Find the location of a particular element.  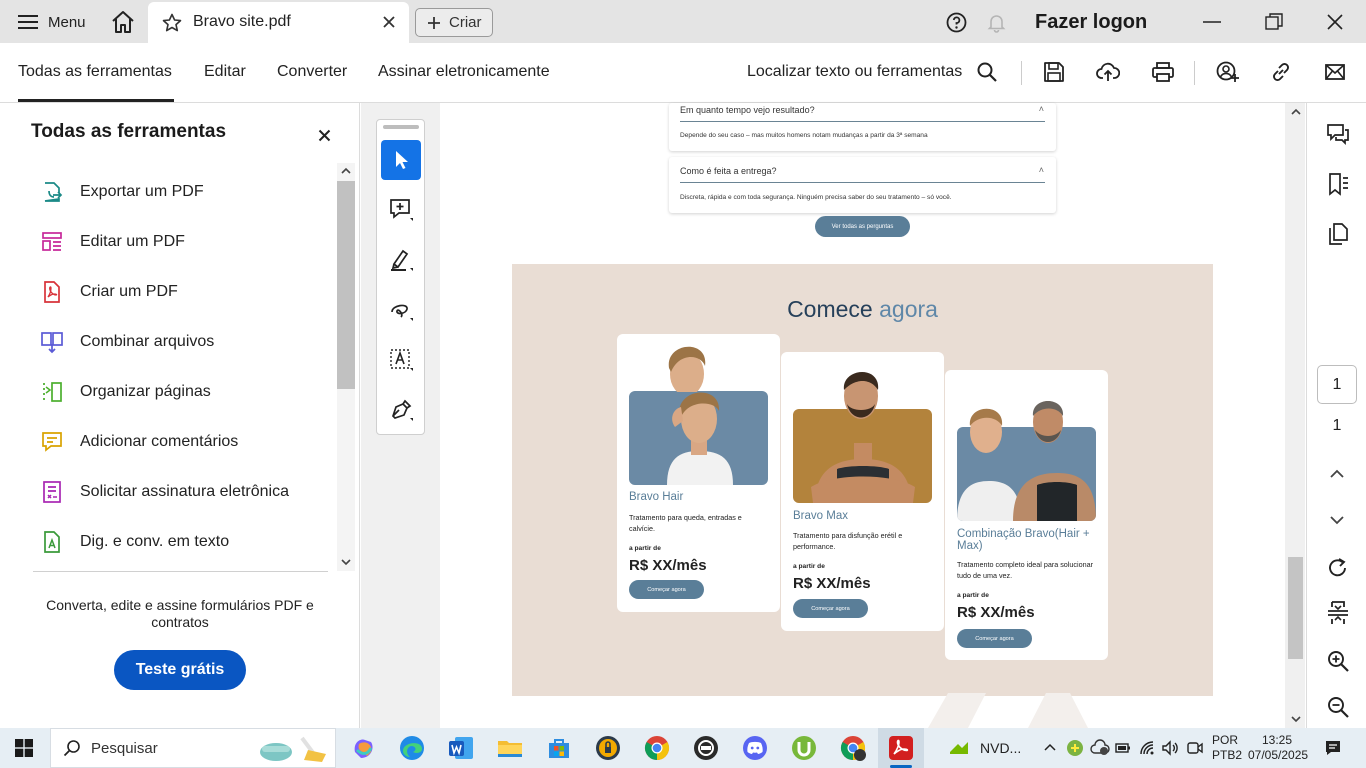

highlight-tool is located at coordinates (401, 260).